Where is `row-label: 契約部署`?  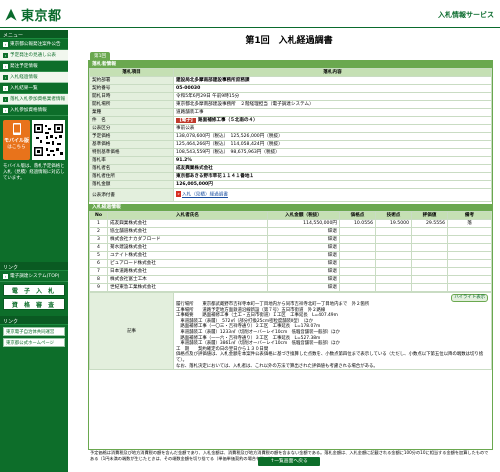
row-label: 契約部署 is located at coordinates (131, 80).